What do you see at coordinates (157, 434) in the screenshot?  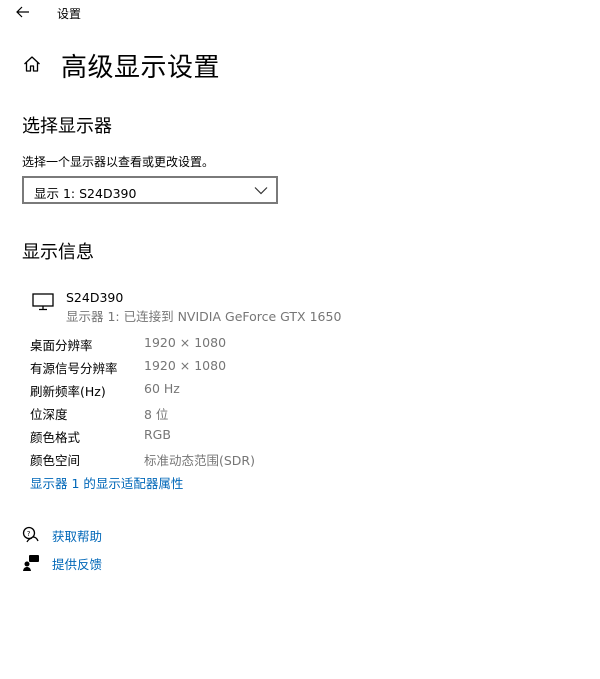 I see `info-value: RGB` at bounding box center [157, 434].